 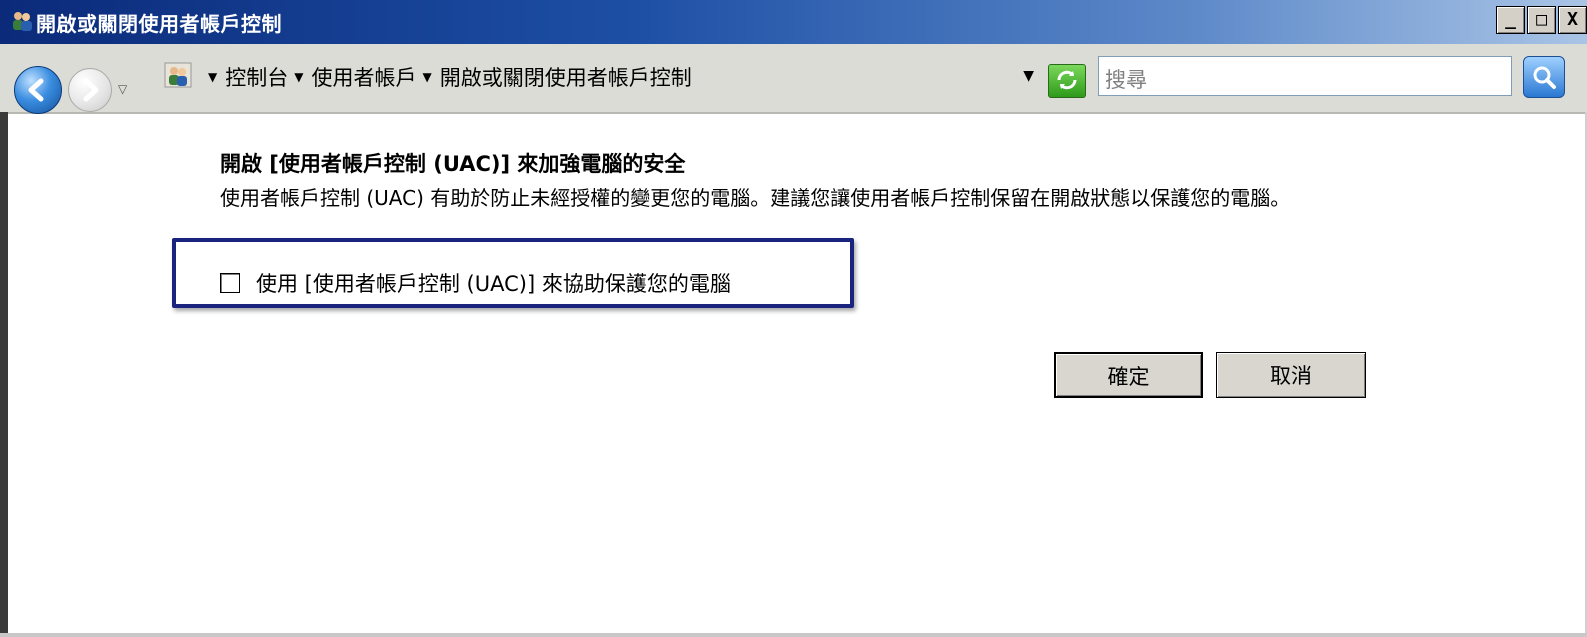 I want to click on address-dropdown-icon: ▼, so click(x=1028, y=76).